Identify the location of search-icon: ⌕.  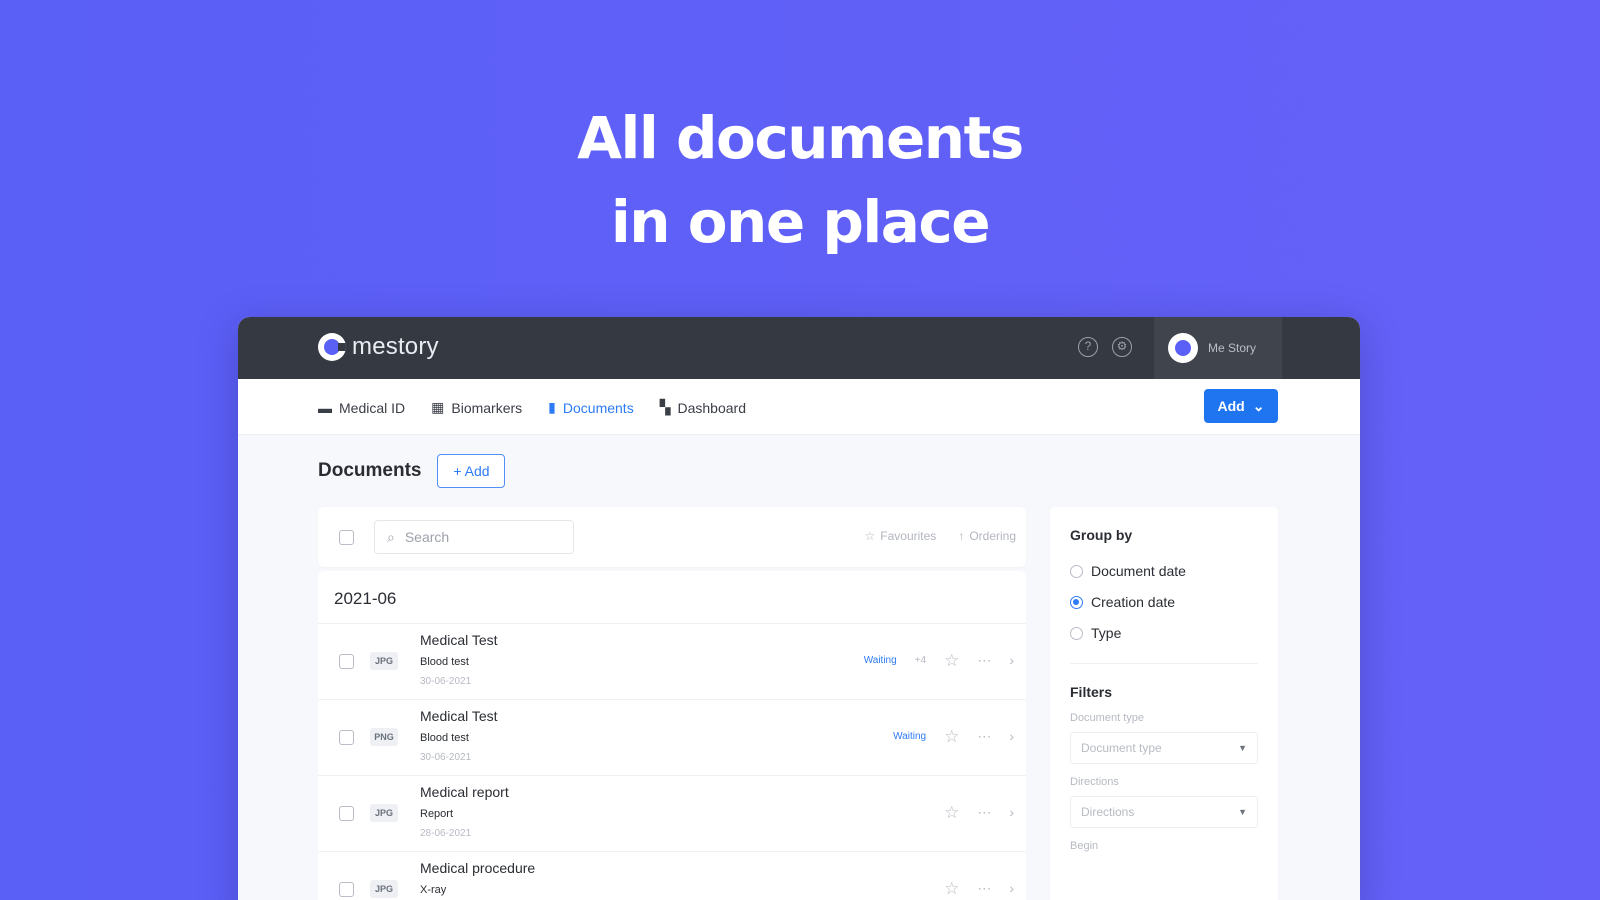
(391, 536).